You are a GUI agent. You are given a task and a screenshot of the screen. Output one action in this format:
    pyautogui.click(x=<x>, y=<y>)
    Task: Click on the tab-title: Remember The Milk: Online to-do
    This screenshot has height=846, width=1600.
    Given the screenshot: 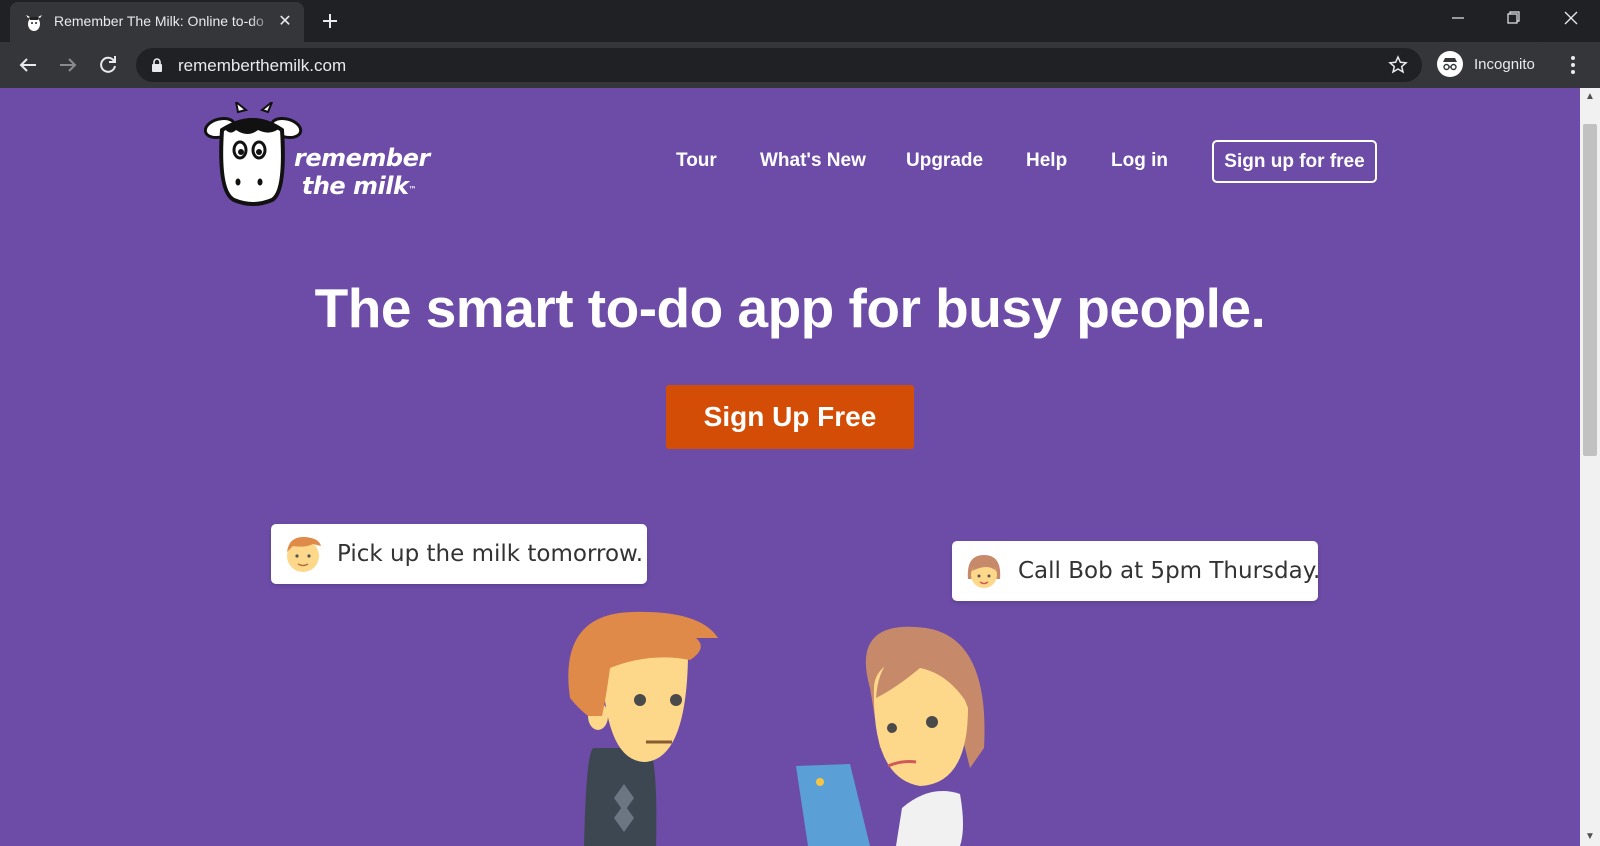 What is the action you would take?
    pyautogui.click(x=159, y=21)
    